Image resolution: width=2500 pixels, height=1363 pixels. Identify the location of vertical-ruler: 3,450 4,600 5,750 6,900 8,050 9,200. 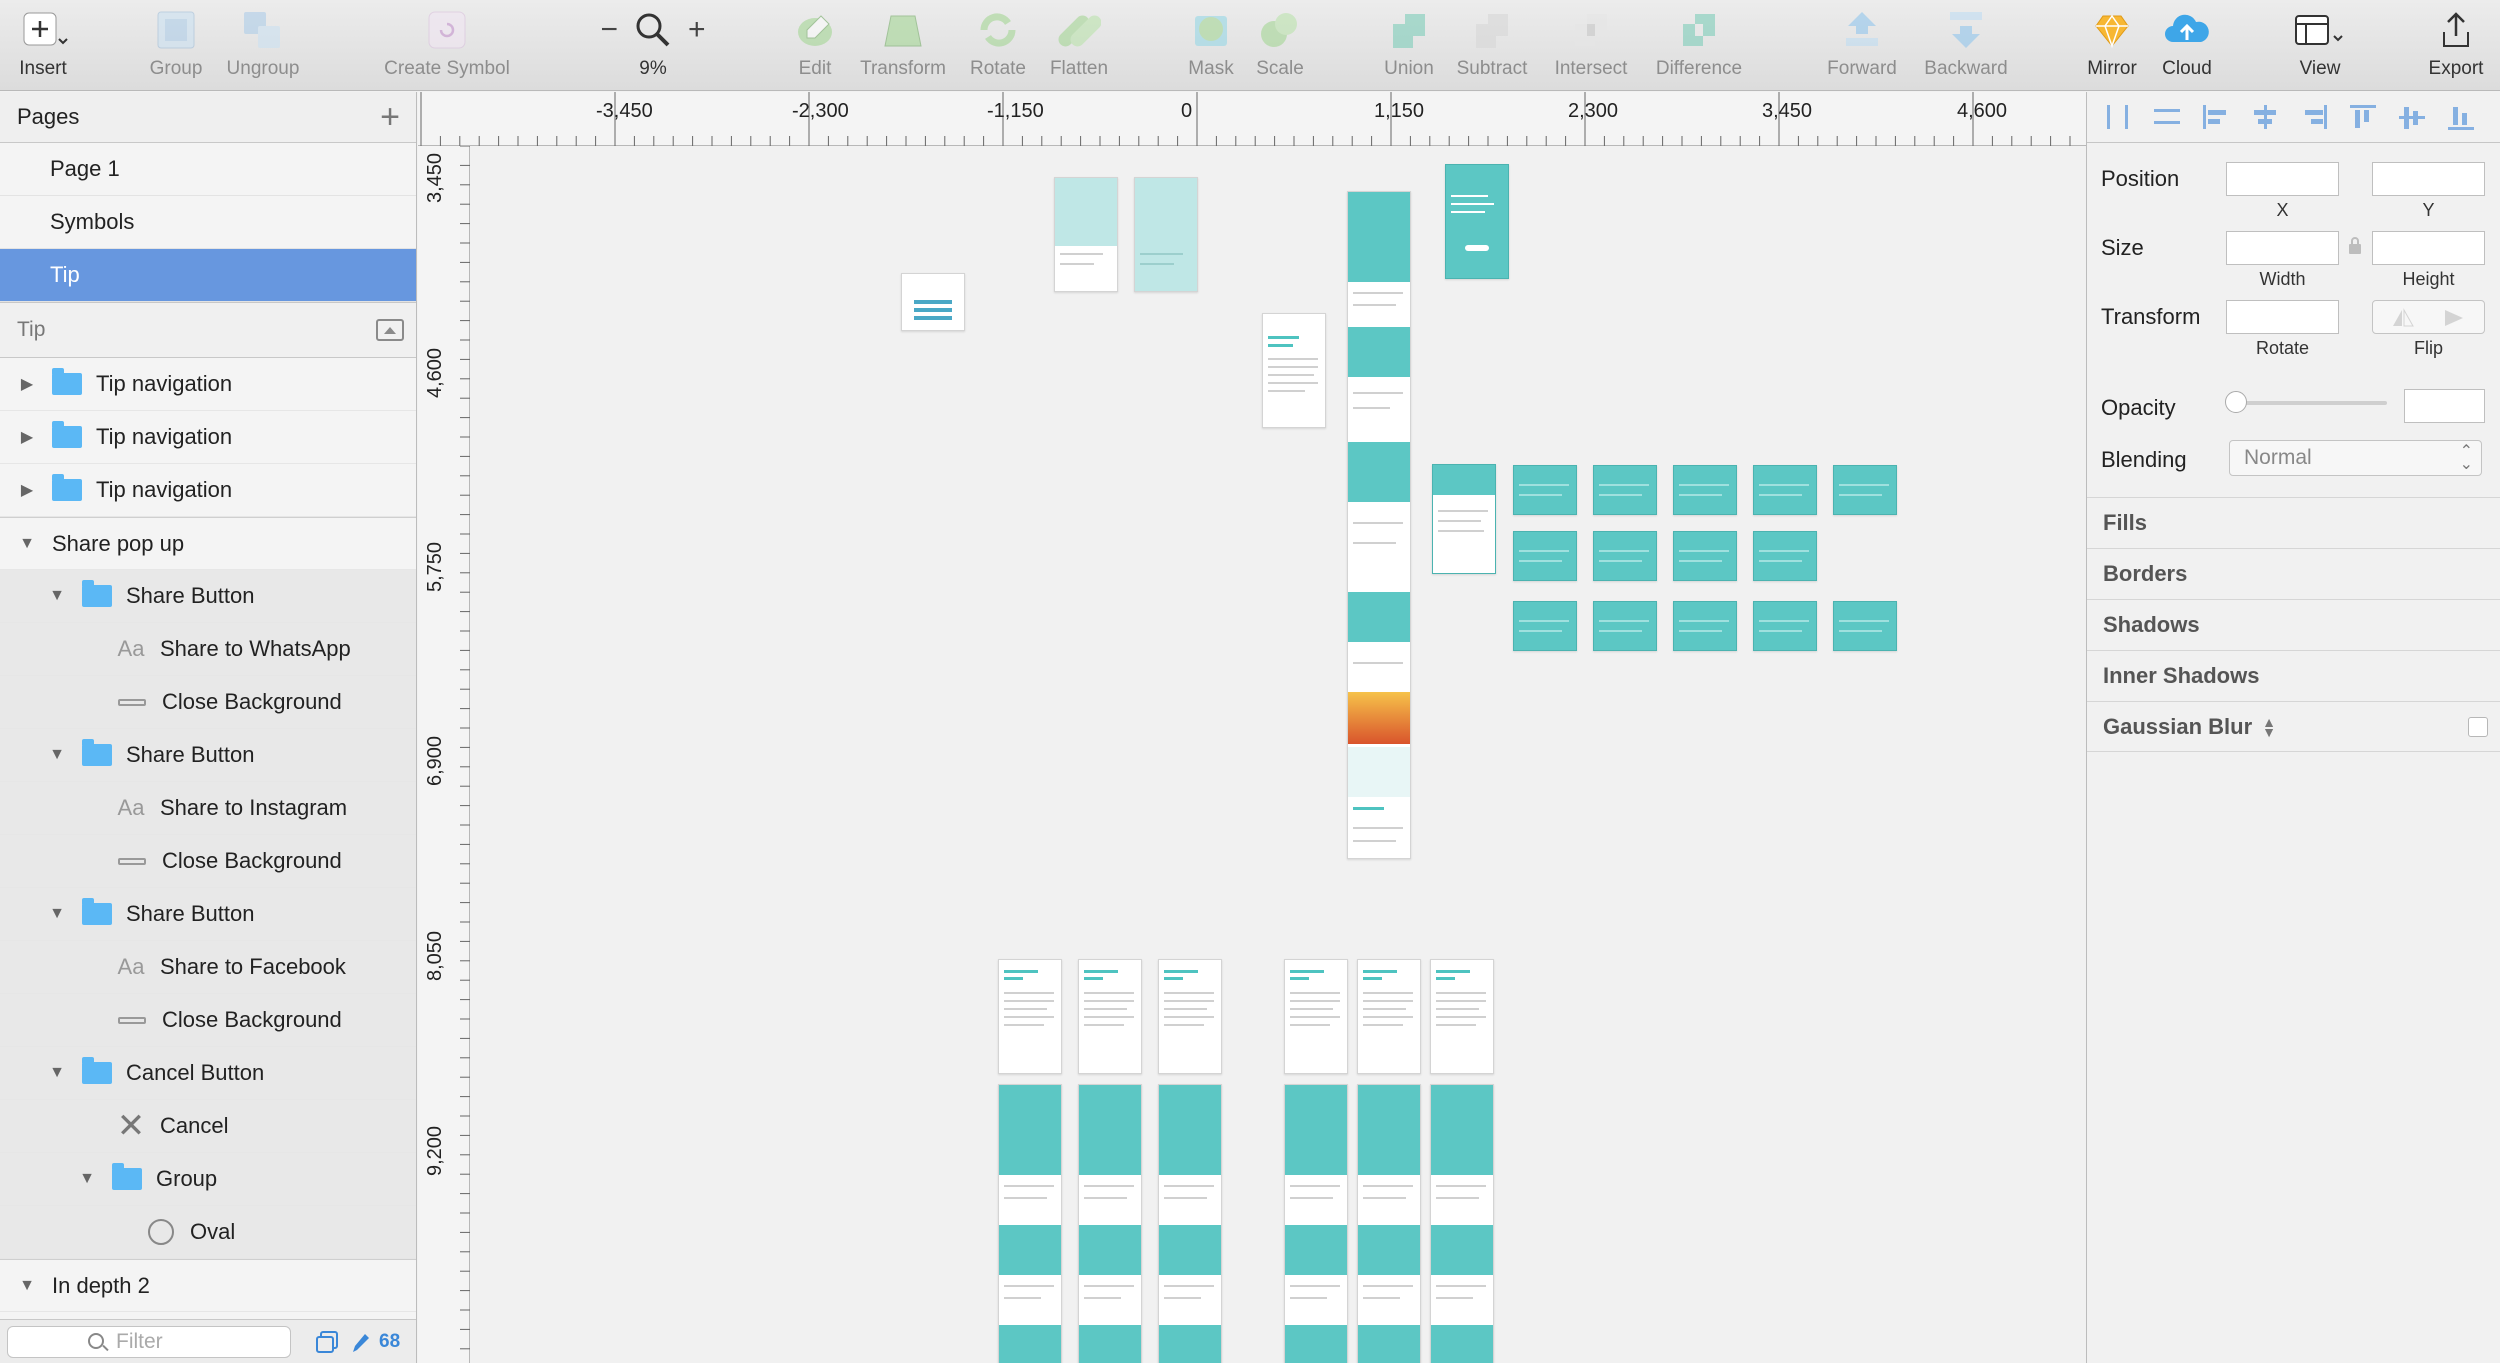
(444, 754).